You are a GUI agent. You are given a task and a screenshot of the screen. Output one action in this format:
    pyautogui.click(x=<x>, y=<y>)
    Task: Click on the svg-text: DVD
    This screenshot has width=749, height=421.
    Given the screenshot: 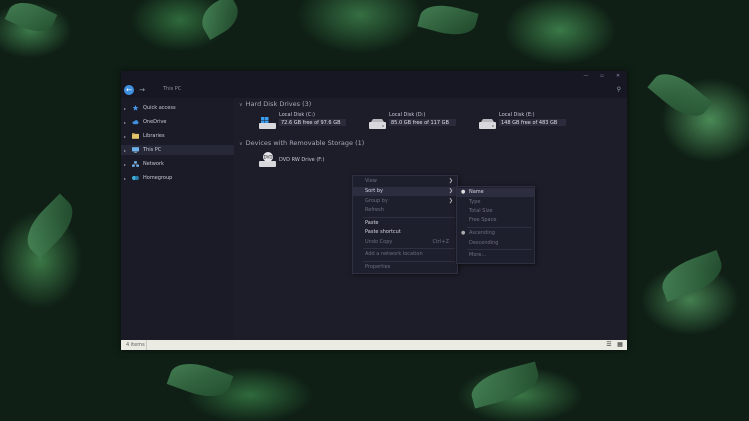 What is the action you would take?
    pyautogui.click(x=268, y=157)
    